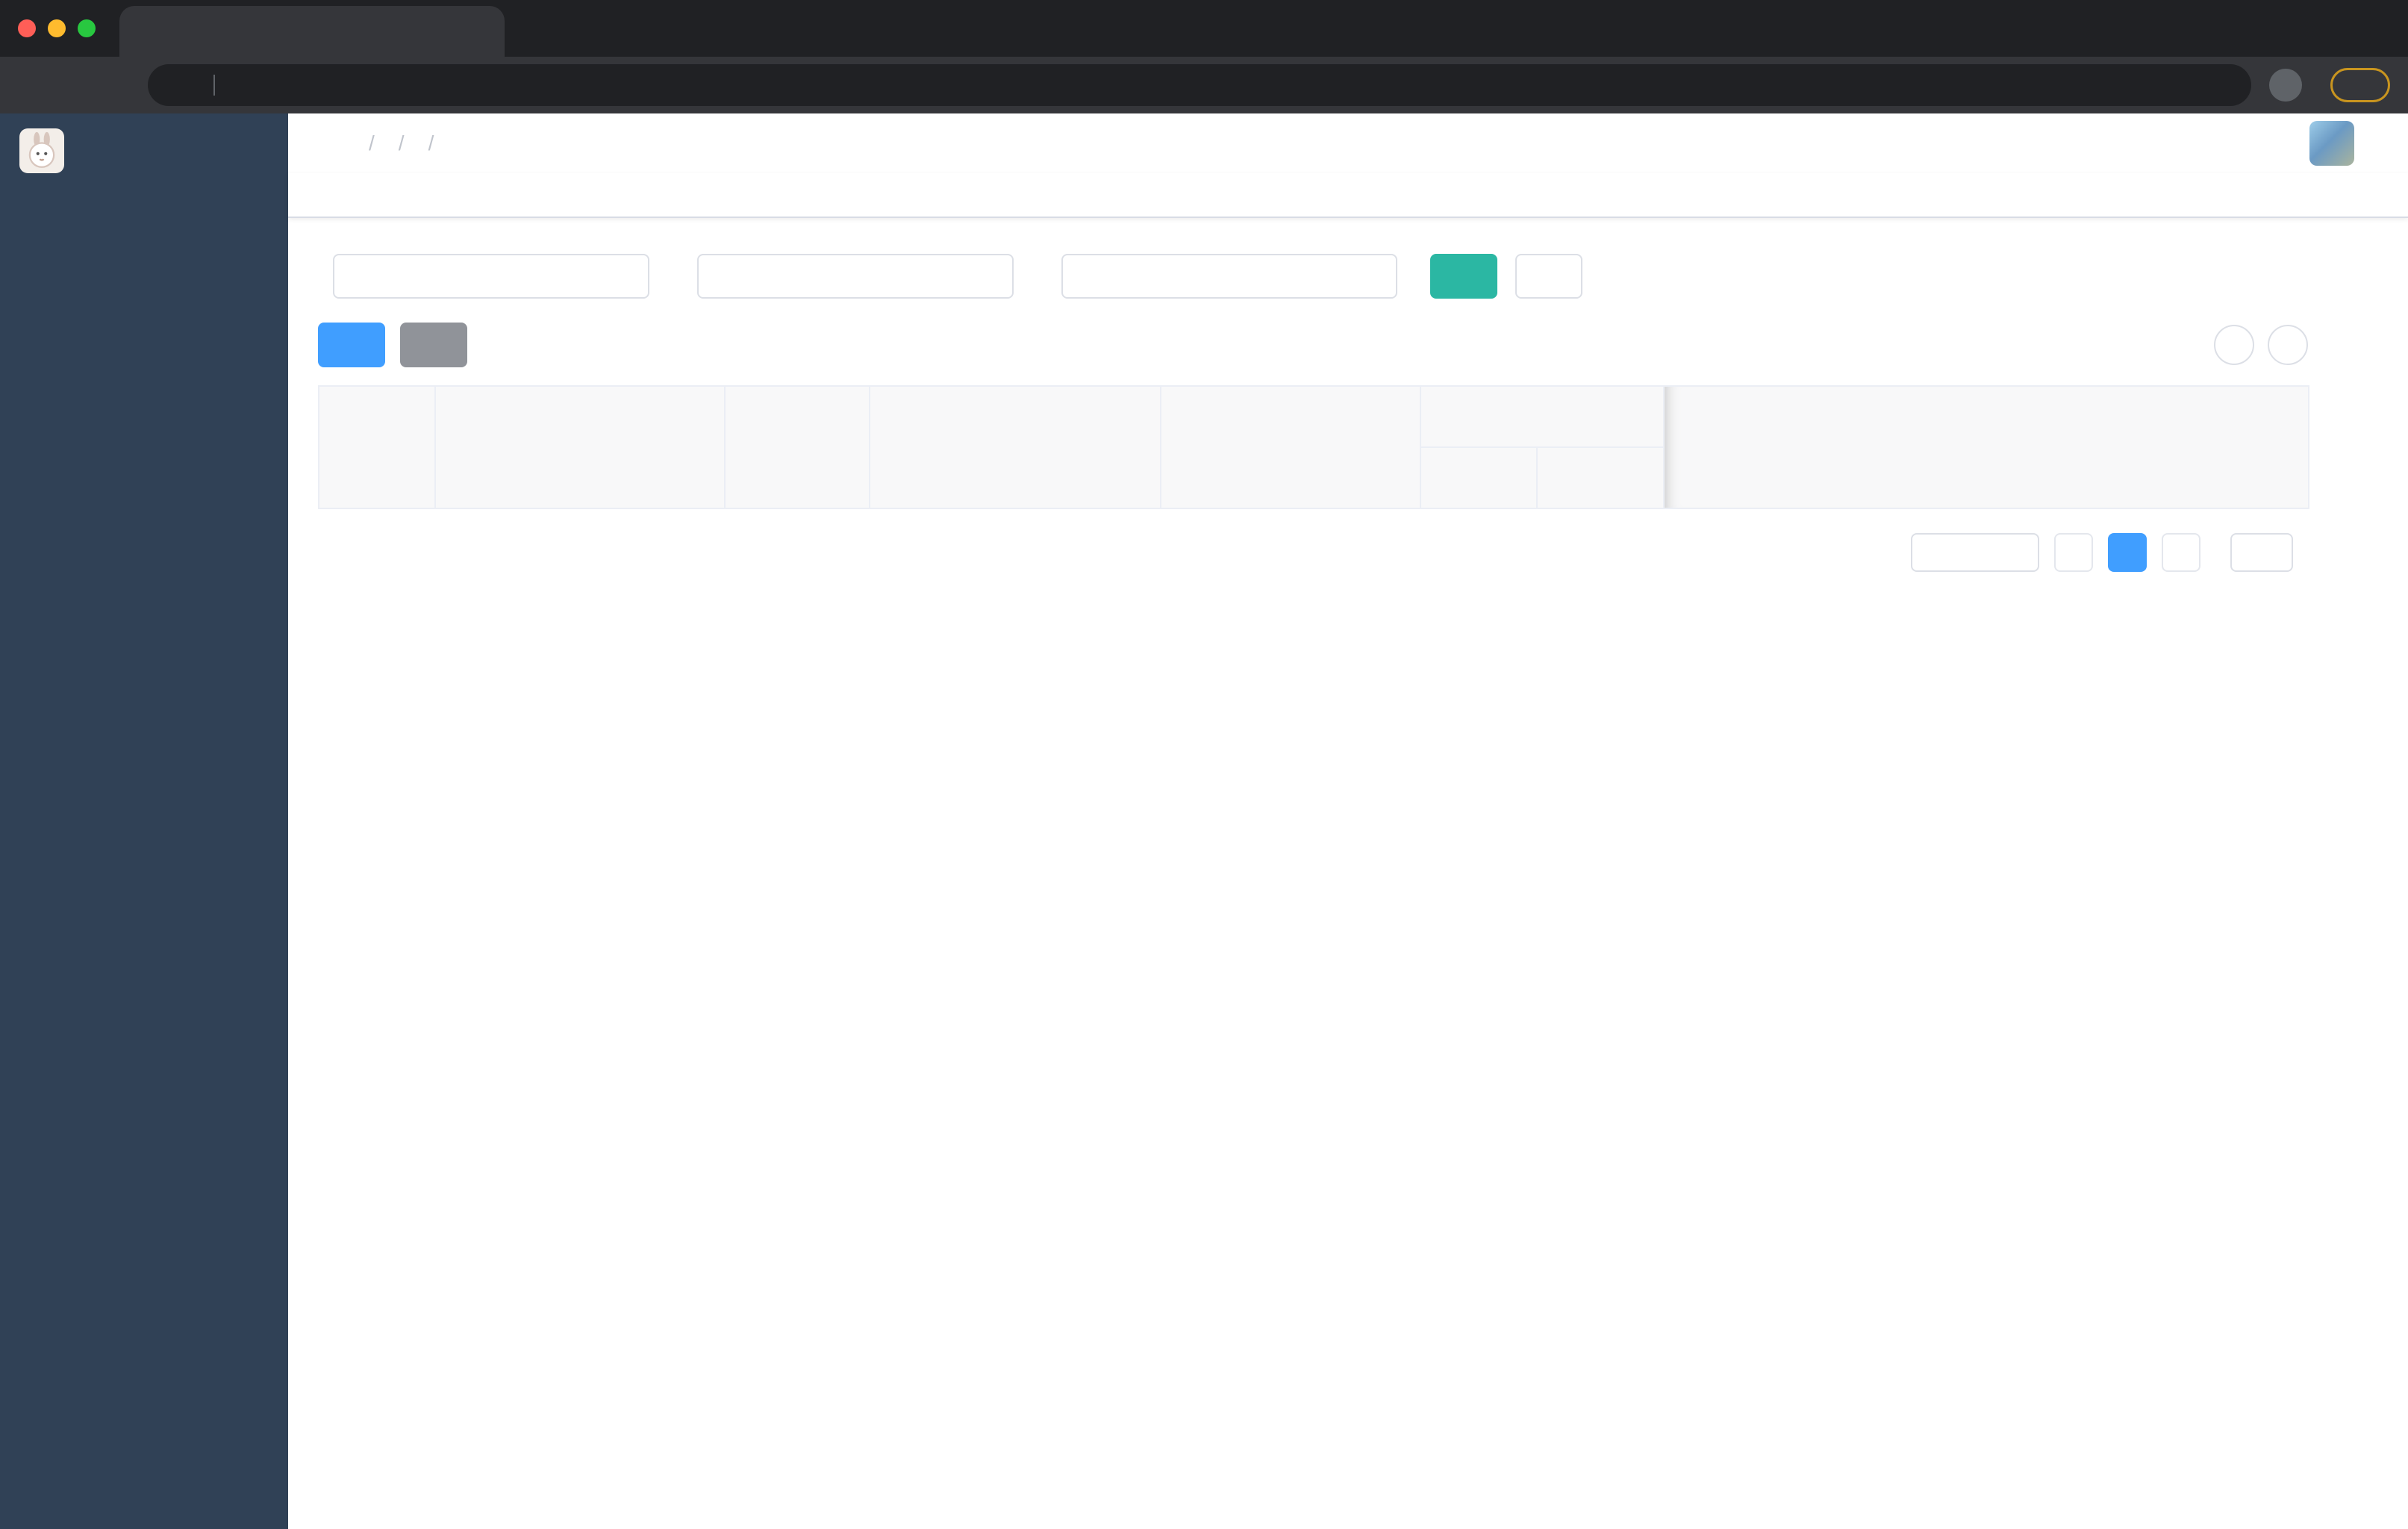 The image size is (2408, 1529). I want to click on window-minimize-button, so click(57, 28).